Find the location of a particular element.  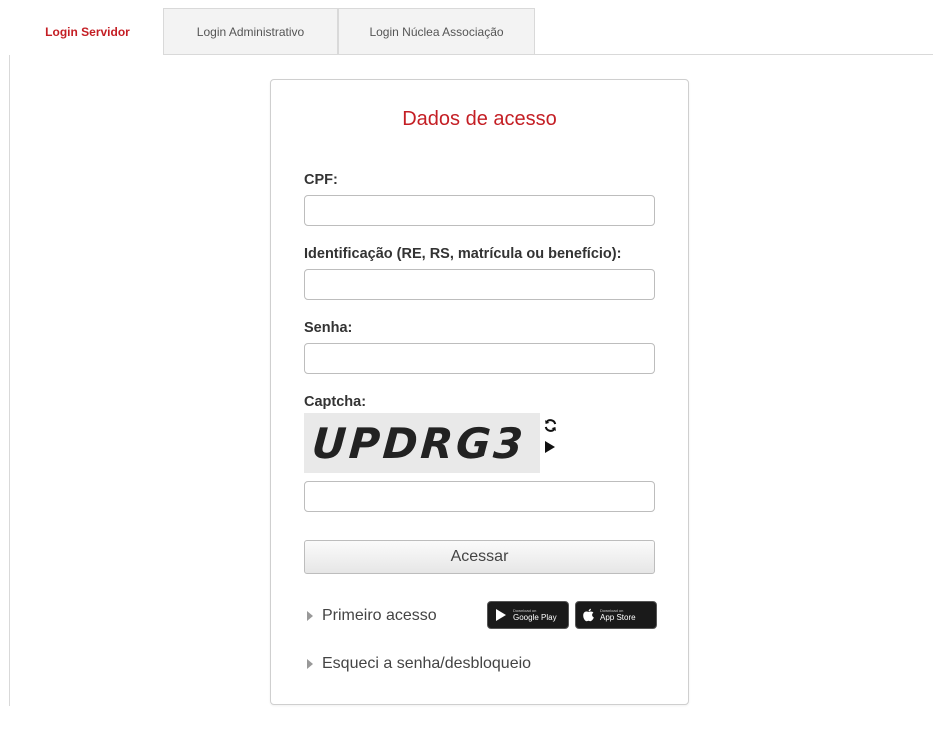

app-store-badge: Download on App Store is located at coordinates (616, 615).